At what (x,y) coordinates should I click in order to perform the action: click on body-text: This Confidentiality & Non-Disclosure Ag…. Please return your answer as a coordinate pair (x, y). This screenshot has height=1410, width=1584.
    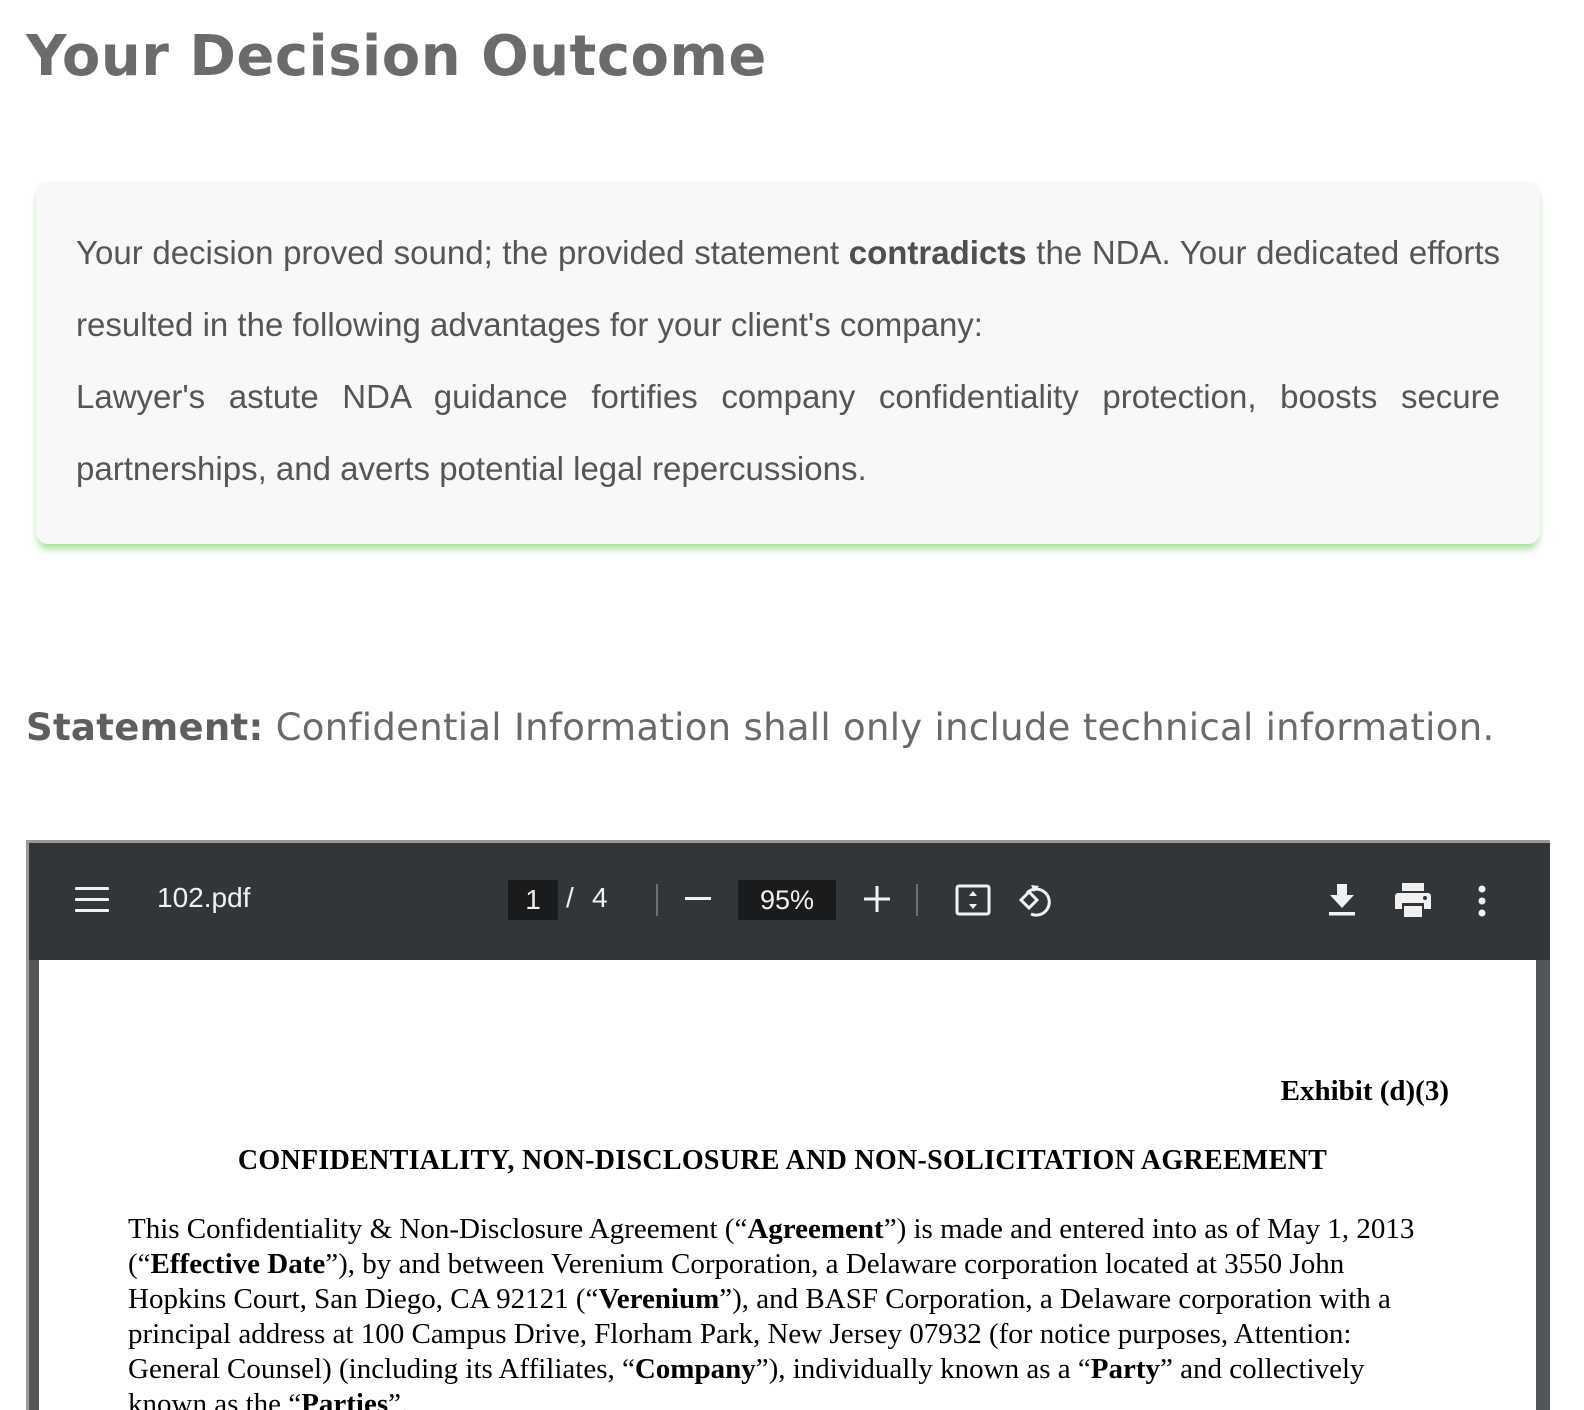
    Looking at the image, I should click on (438, 1229).